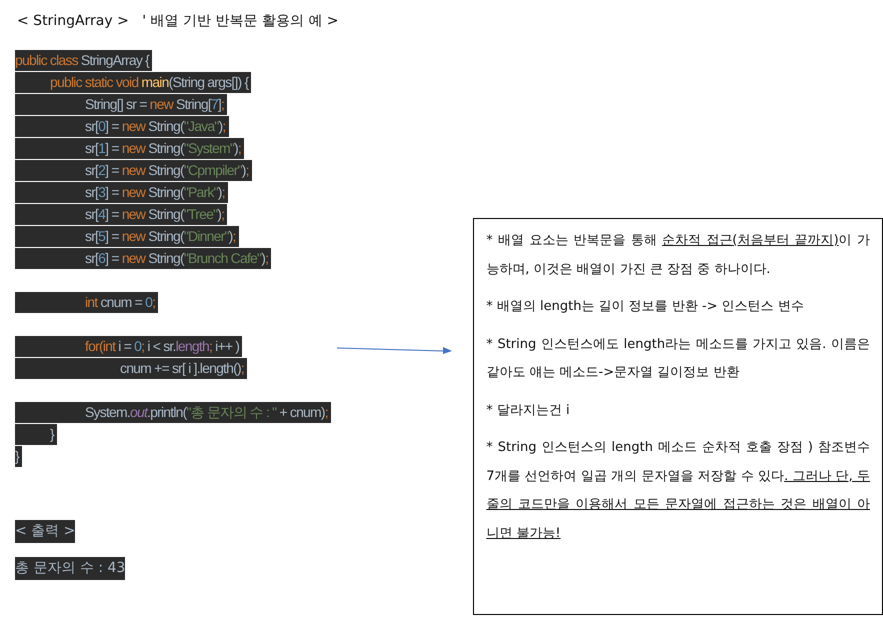  I want to click on output-result: 총 문자의 수 : 43, so click(70, 568).